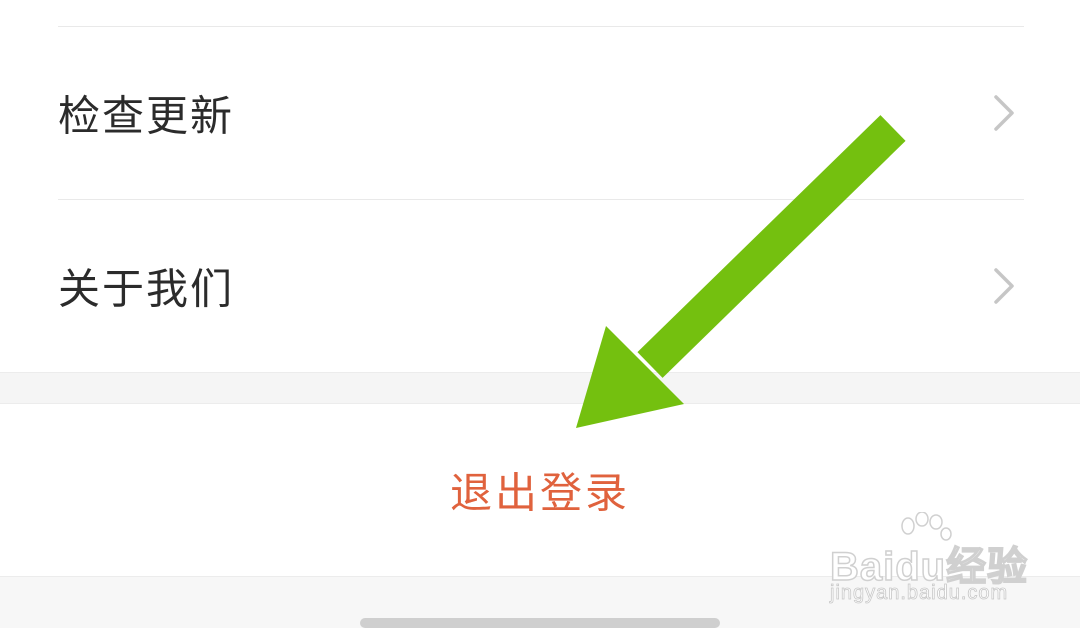 The image size is (1080, 628). What do you see at coordinates (540, 623) in the screenshot?
I see `home-indicator` at bounding box center [540, 623].